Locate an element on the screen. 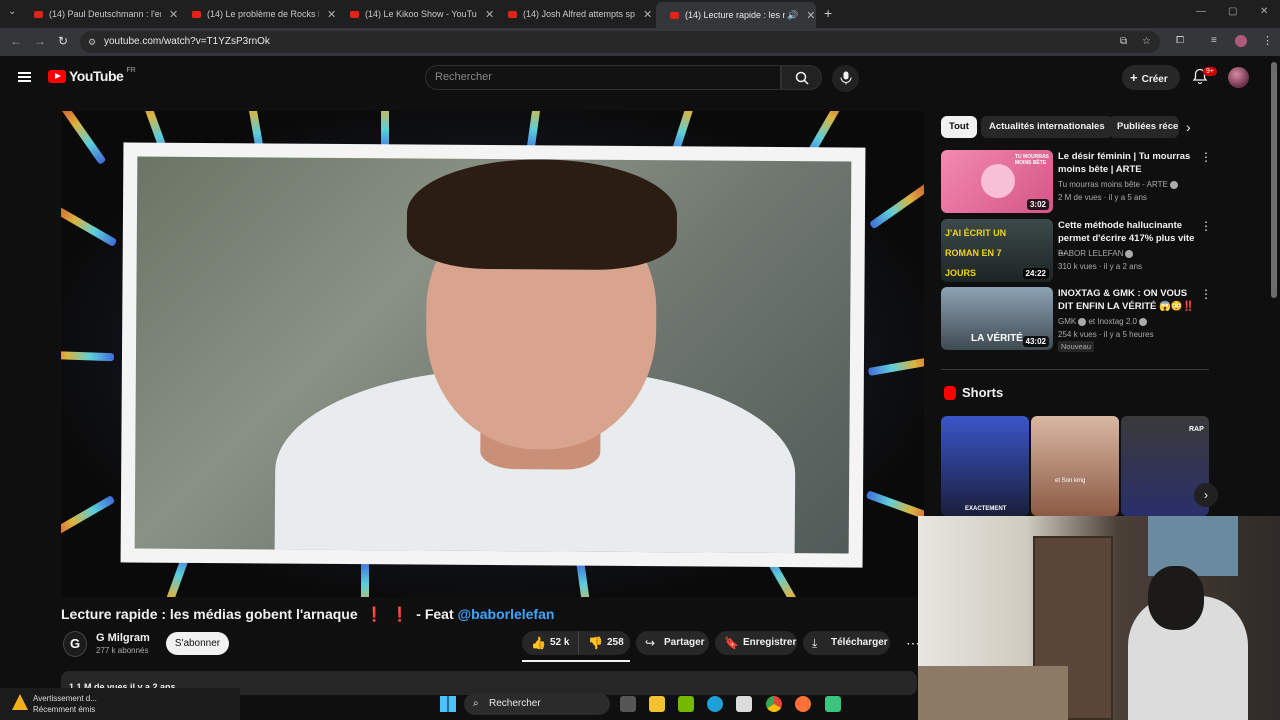 The image size is (1280, 720). search-input: Rechercher is located at coordinates (603, 77).